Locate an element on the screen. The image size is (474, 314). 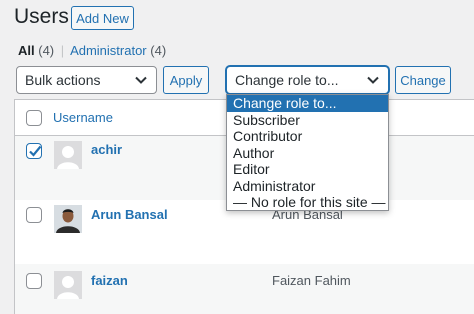
view-all-count: (4) is located at coordinates (46, 50).